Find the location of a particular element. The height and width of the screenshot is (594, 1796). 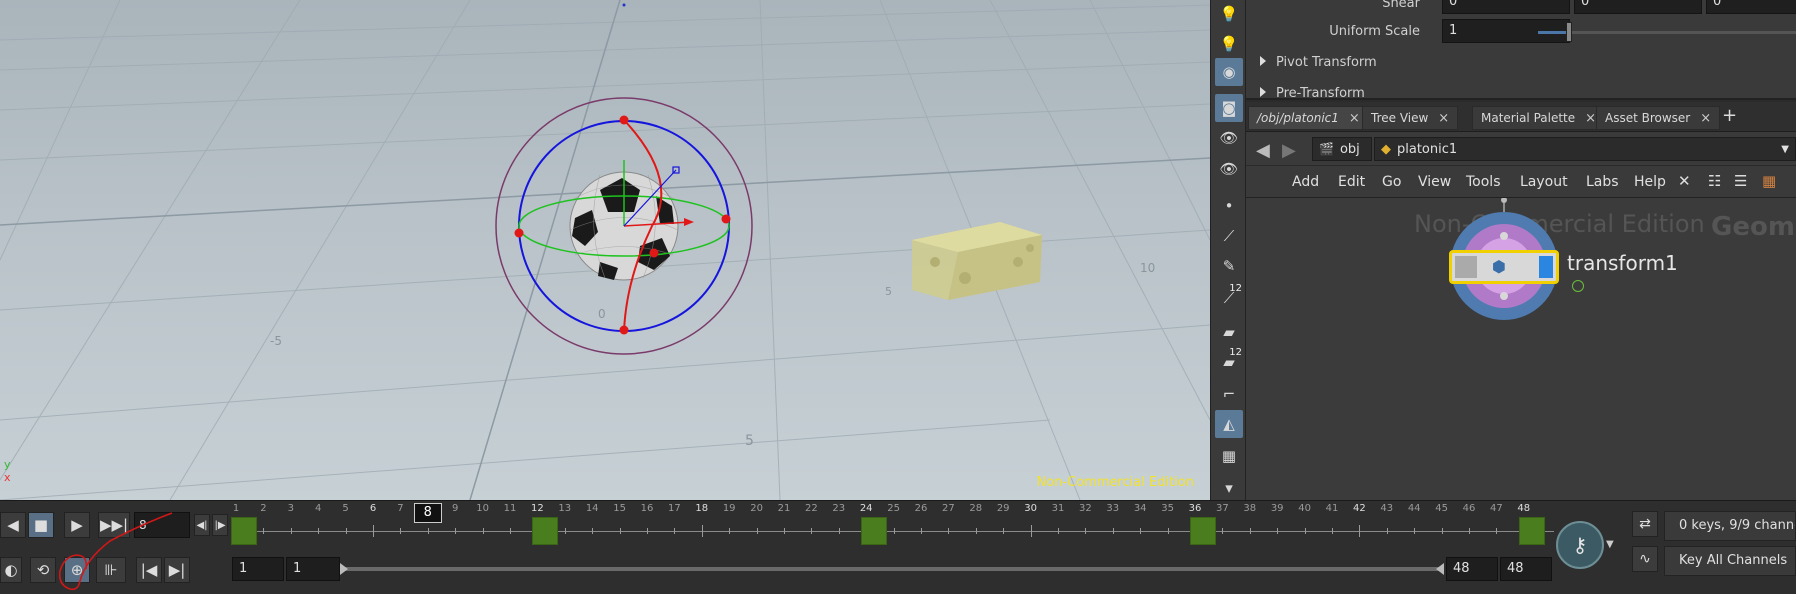

range-start-handle is located at coordinates (344, 569).